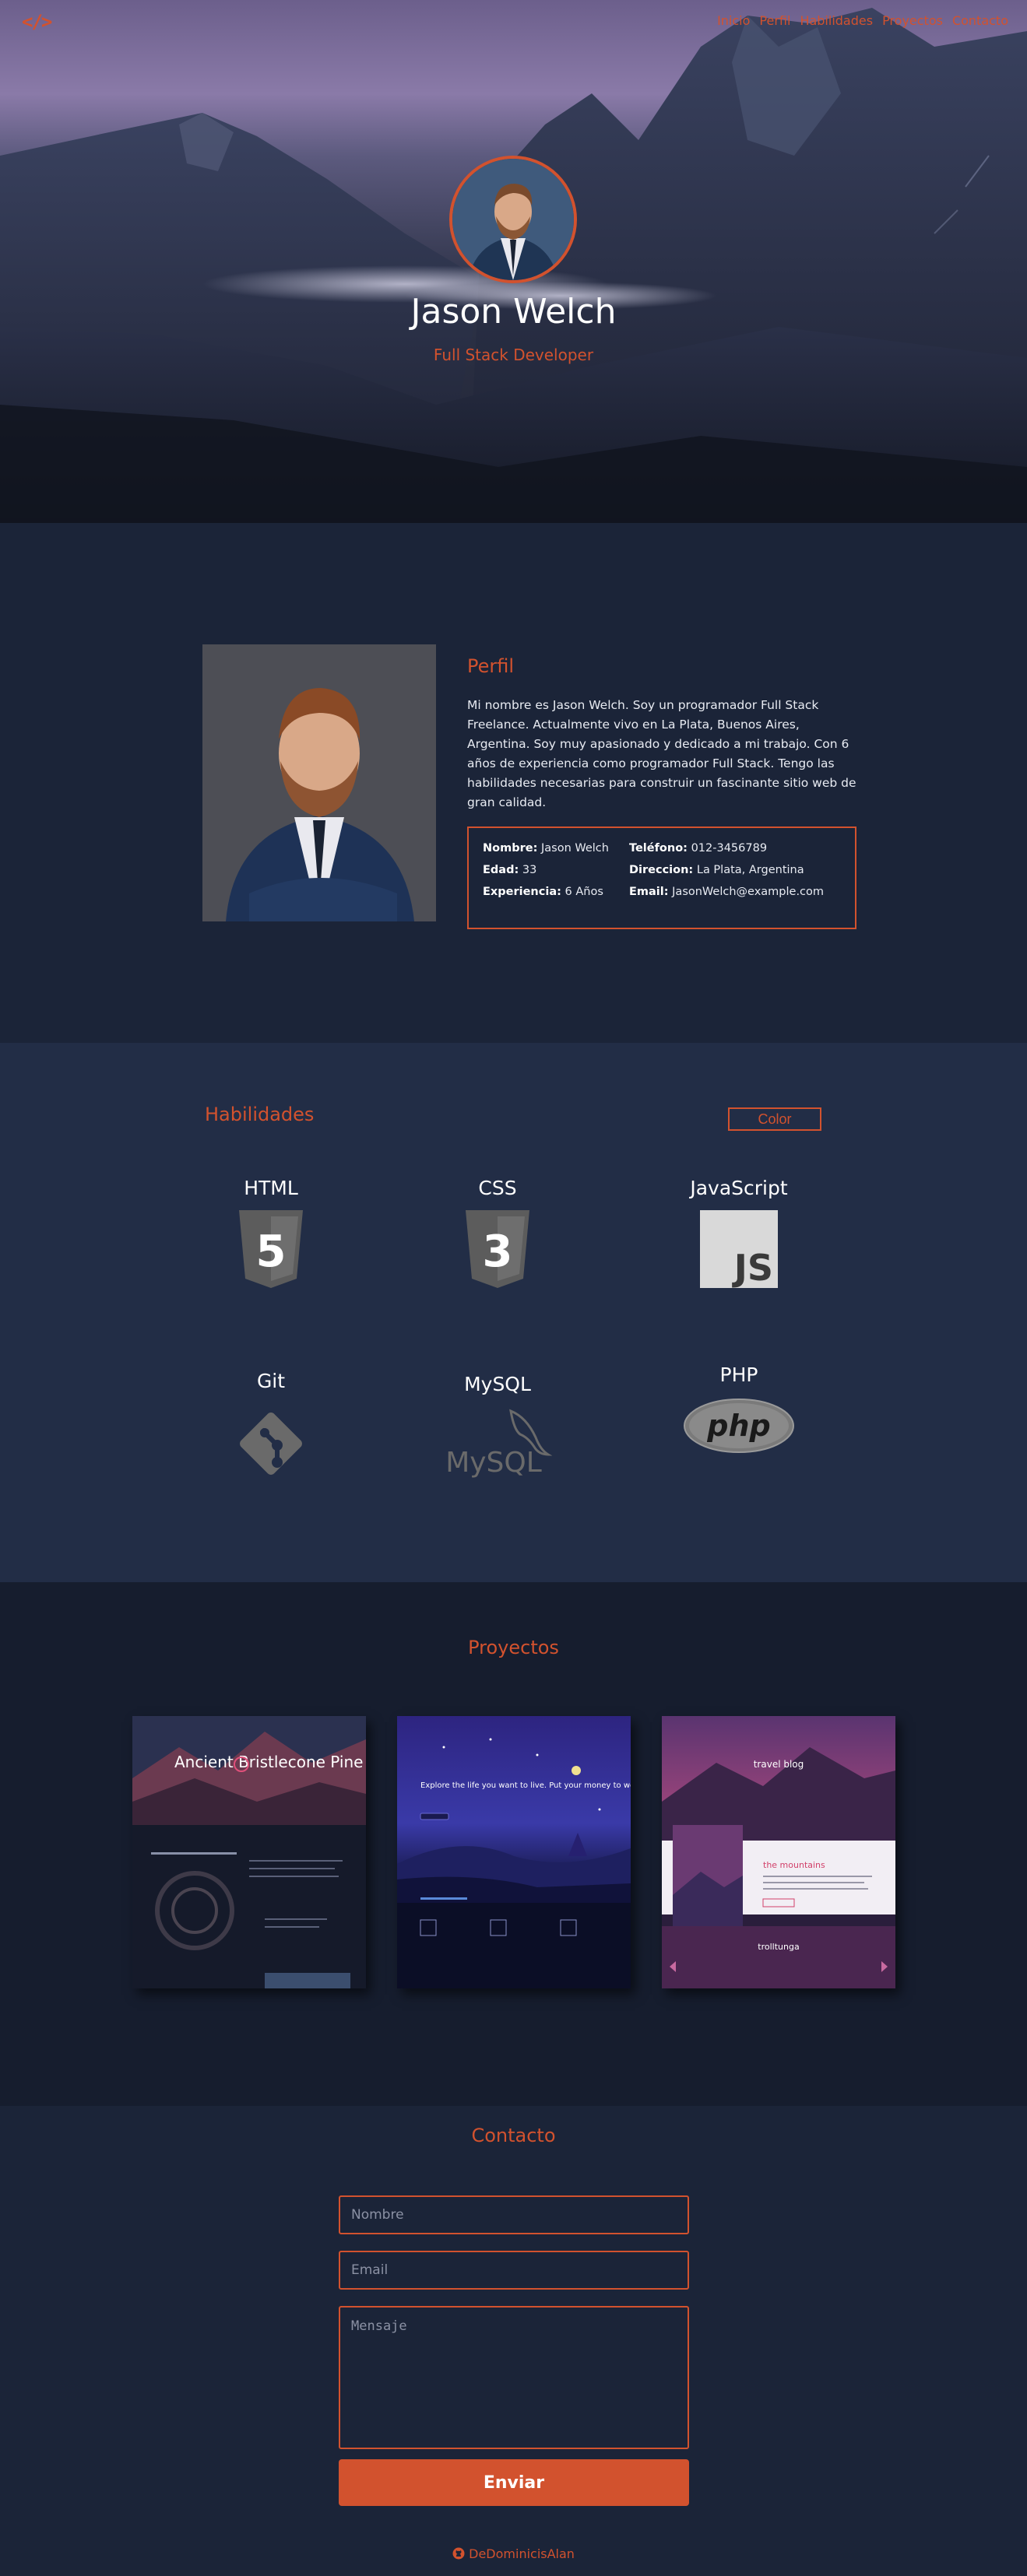  Describe the element at coordinates (734, 21) in the screenshot. I see `nav-link-inicio: Inicio` at that location.